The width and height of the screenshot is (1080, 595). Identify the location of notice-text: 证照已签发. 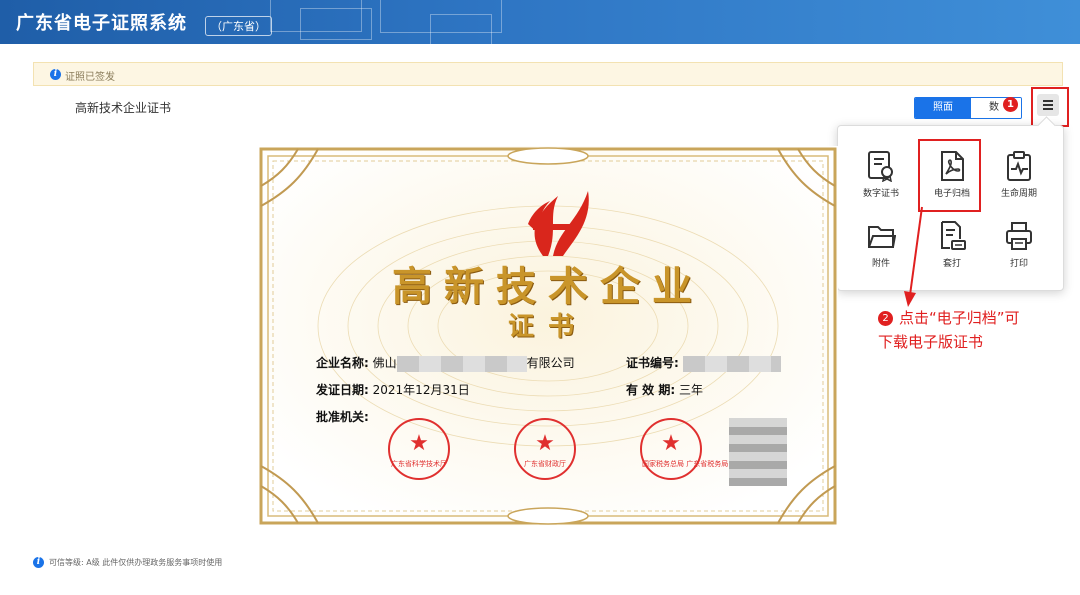
(90, 77).